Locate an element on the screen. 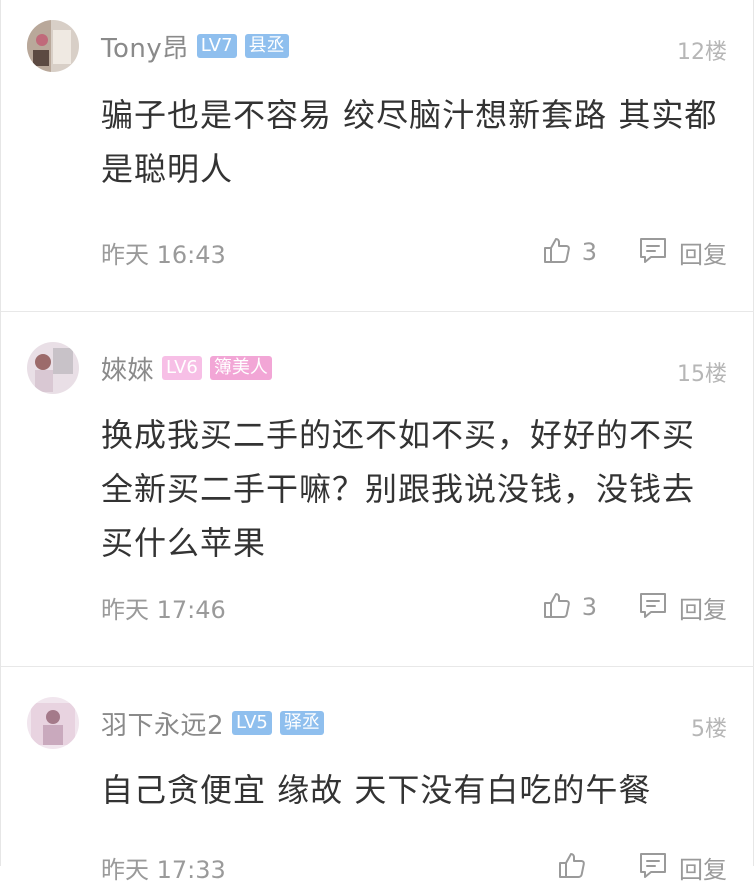  username: 羽下永远2 is located at coordinates (162, 723).